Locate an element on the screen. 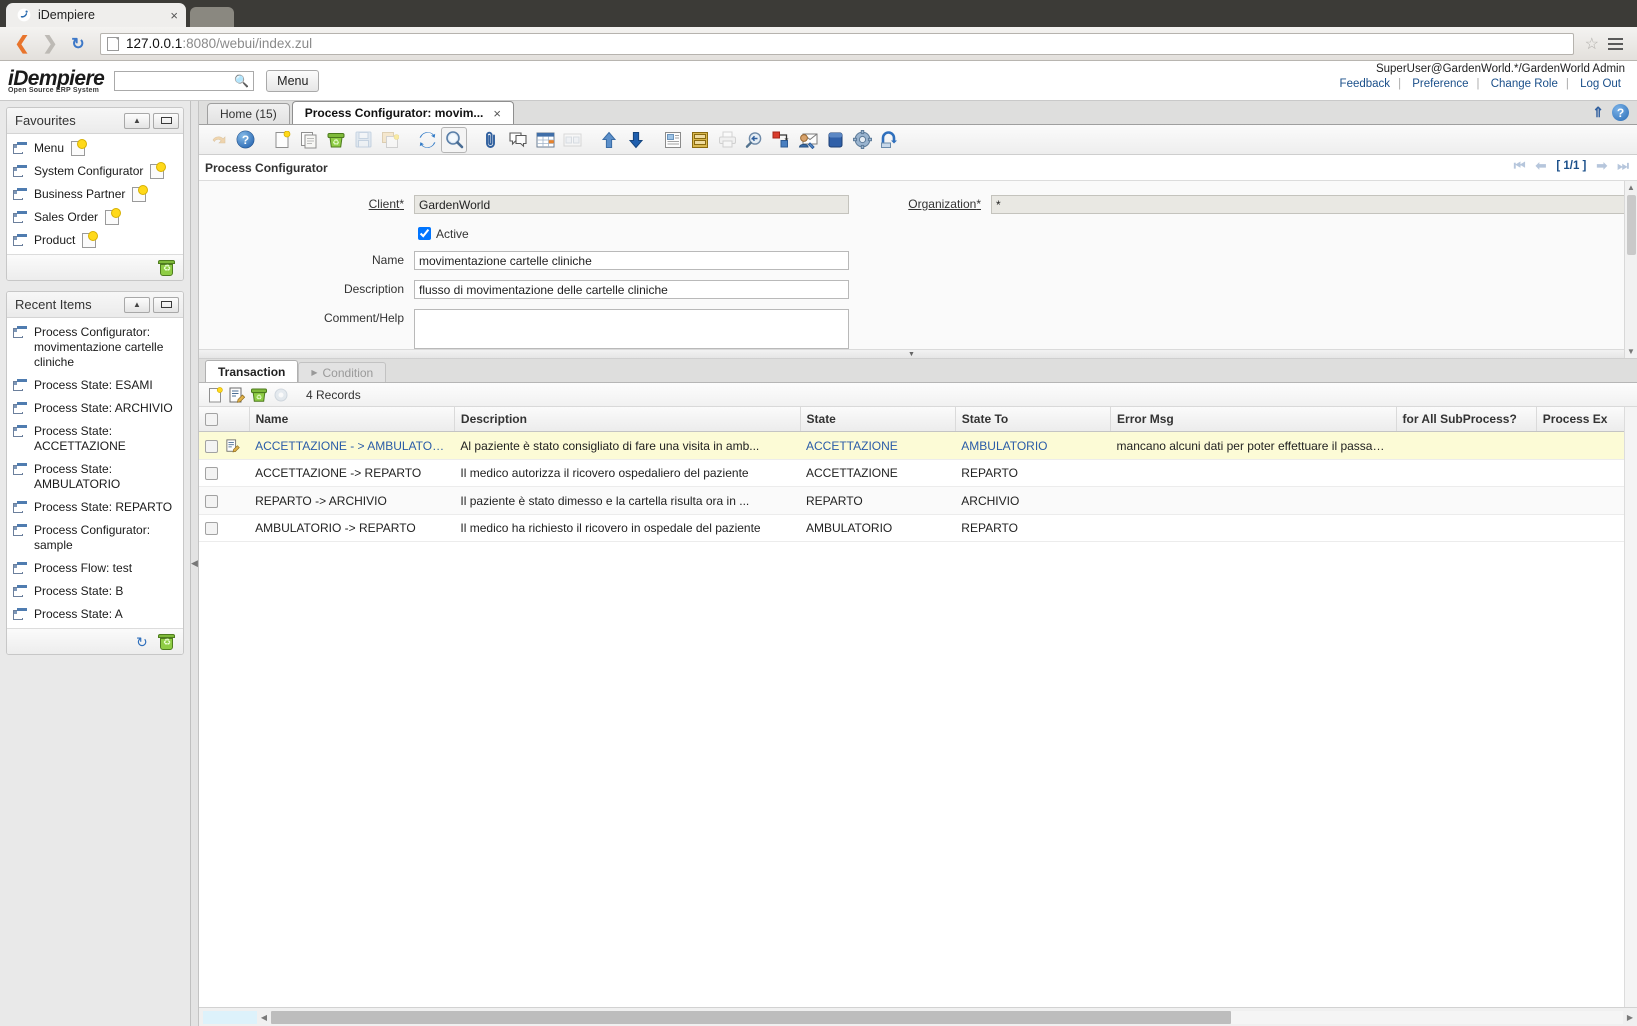  scroll-down-icon: ▼ is located at coordinates (1631, 351).